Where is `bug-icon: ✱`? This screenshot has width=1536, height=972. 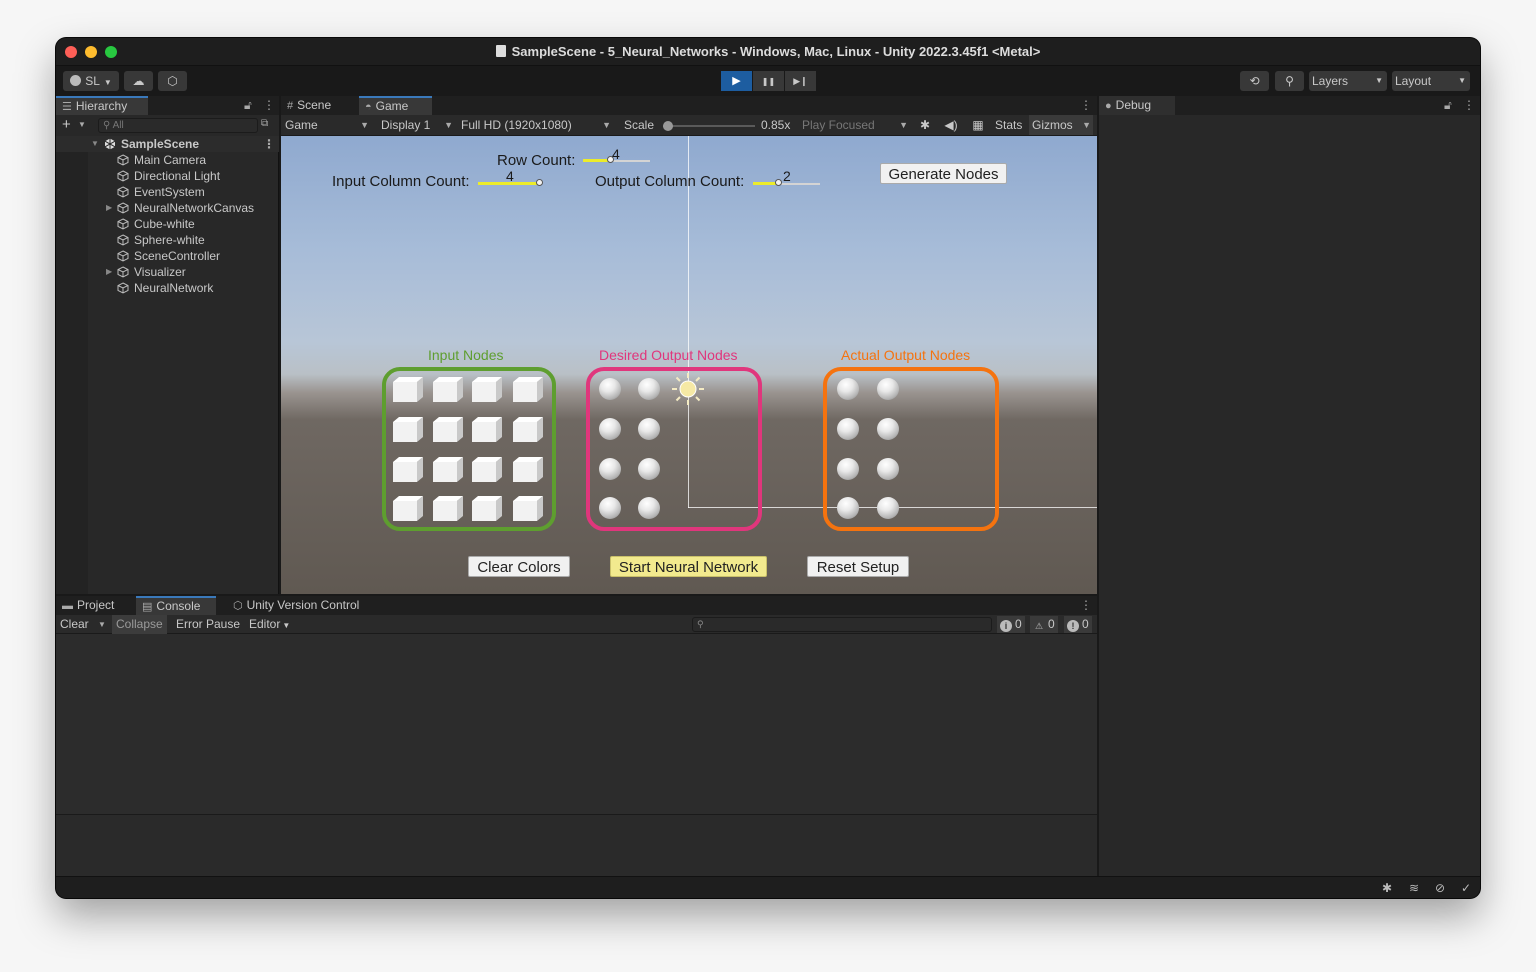
bug-icon: ✱ is located at coordinates (1387, 888).